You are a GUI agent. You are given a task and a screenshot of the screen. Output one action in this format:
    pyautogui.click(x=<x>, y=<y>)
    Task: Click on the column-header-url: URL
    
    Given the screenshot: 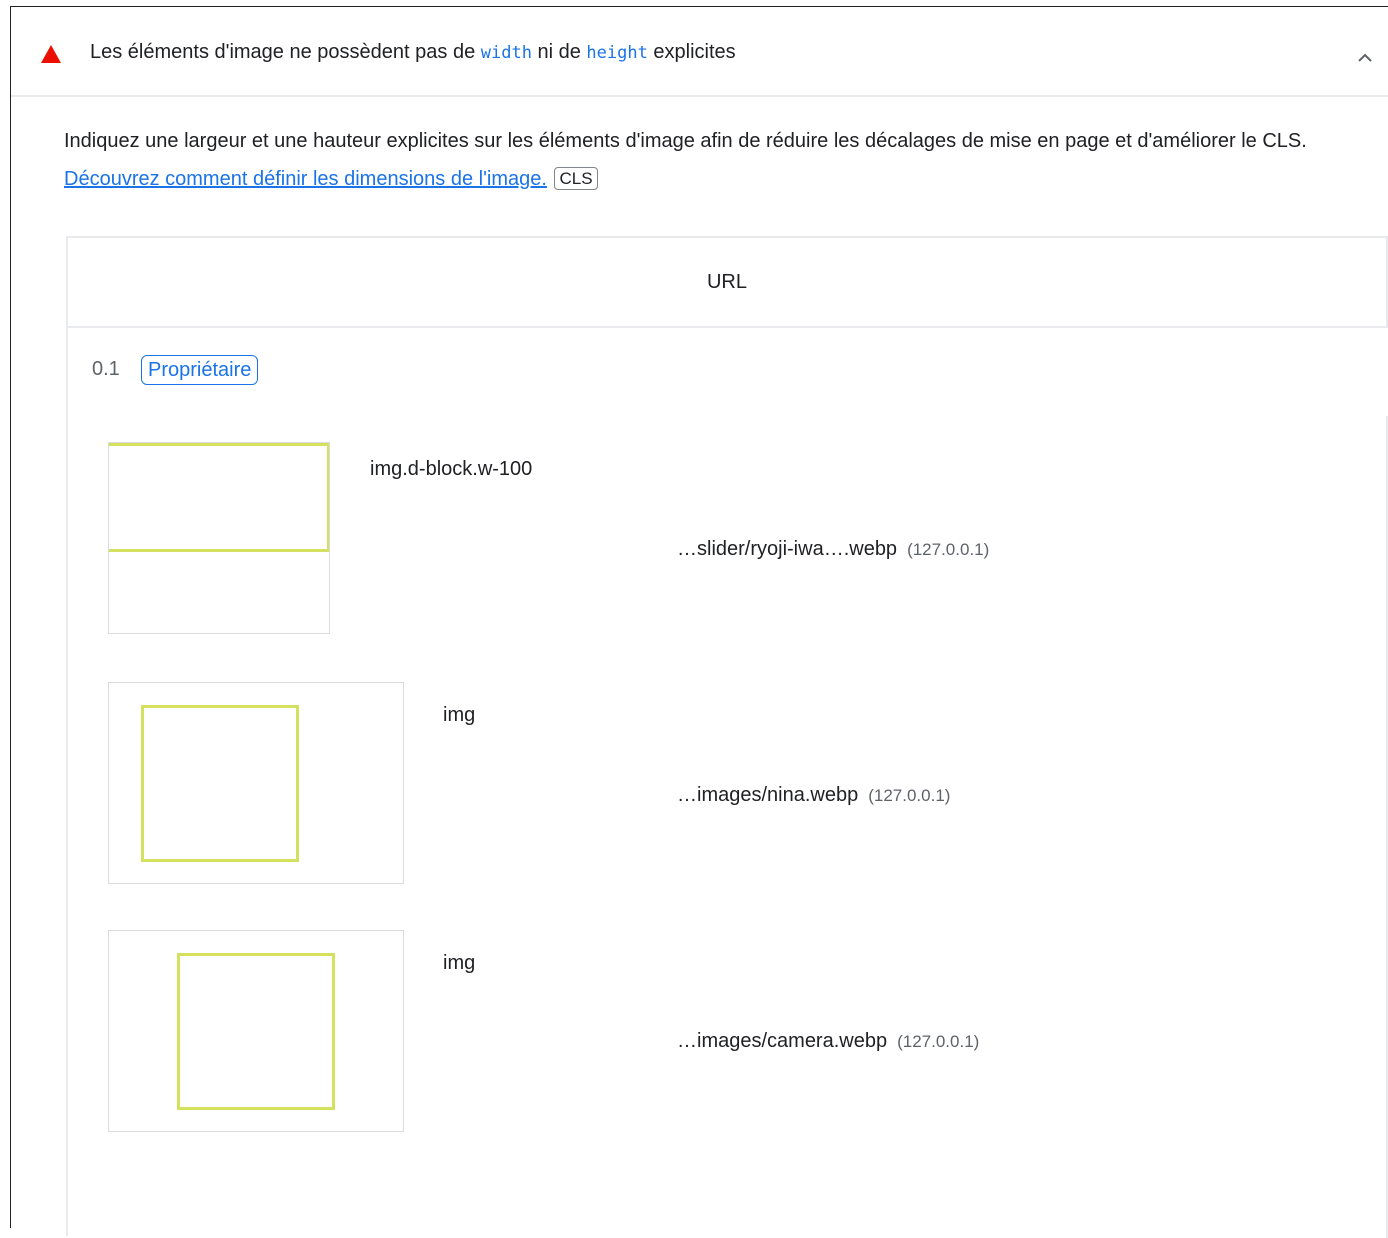 What is the action you would take?
    pyautogui.click(x=726, y=282)
    